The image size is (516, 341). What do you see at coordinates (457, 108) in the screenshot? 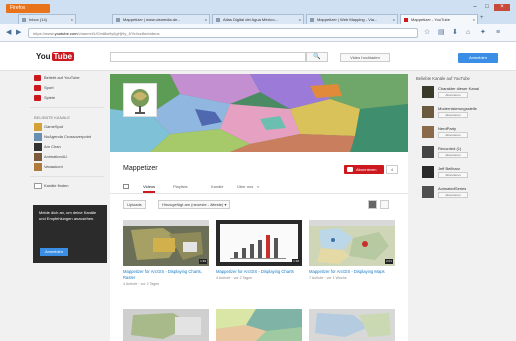
I see `channel-name: Modernisierungsstelle` at bounding box center [457, 108].